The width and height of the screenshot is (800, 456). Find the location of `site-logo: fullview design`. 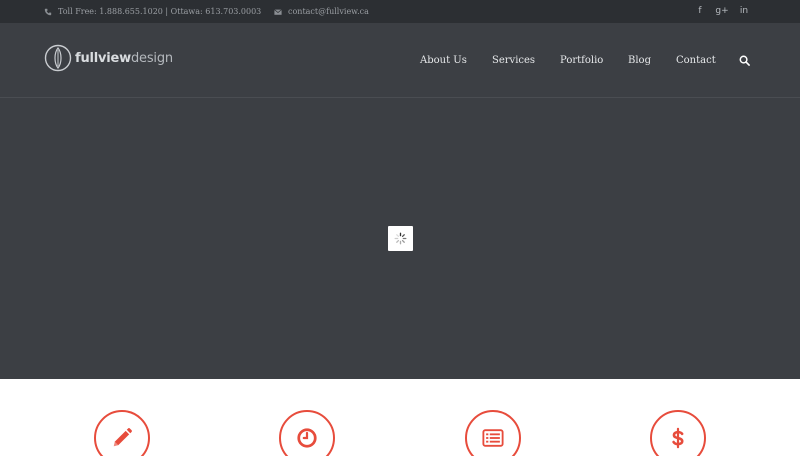

site-logo: fullview design is located at coordinates (108, 58).